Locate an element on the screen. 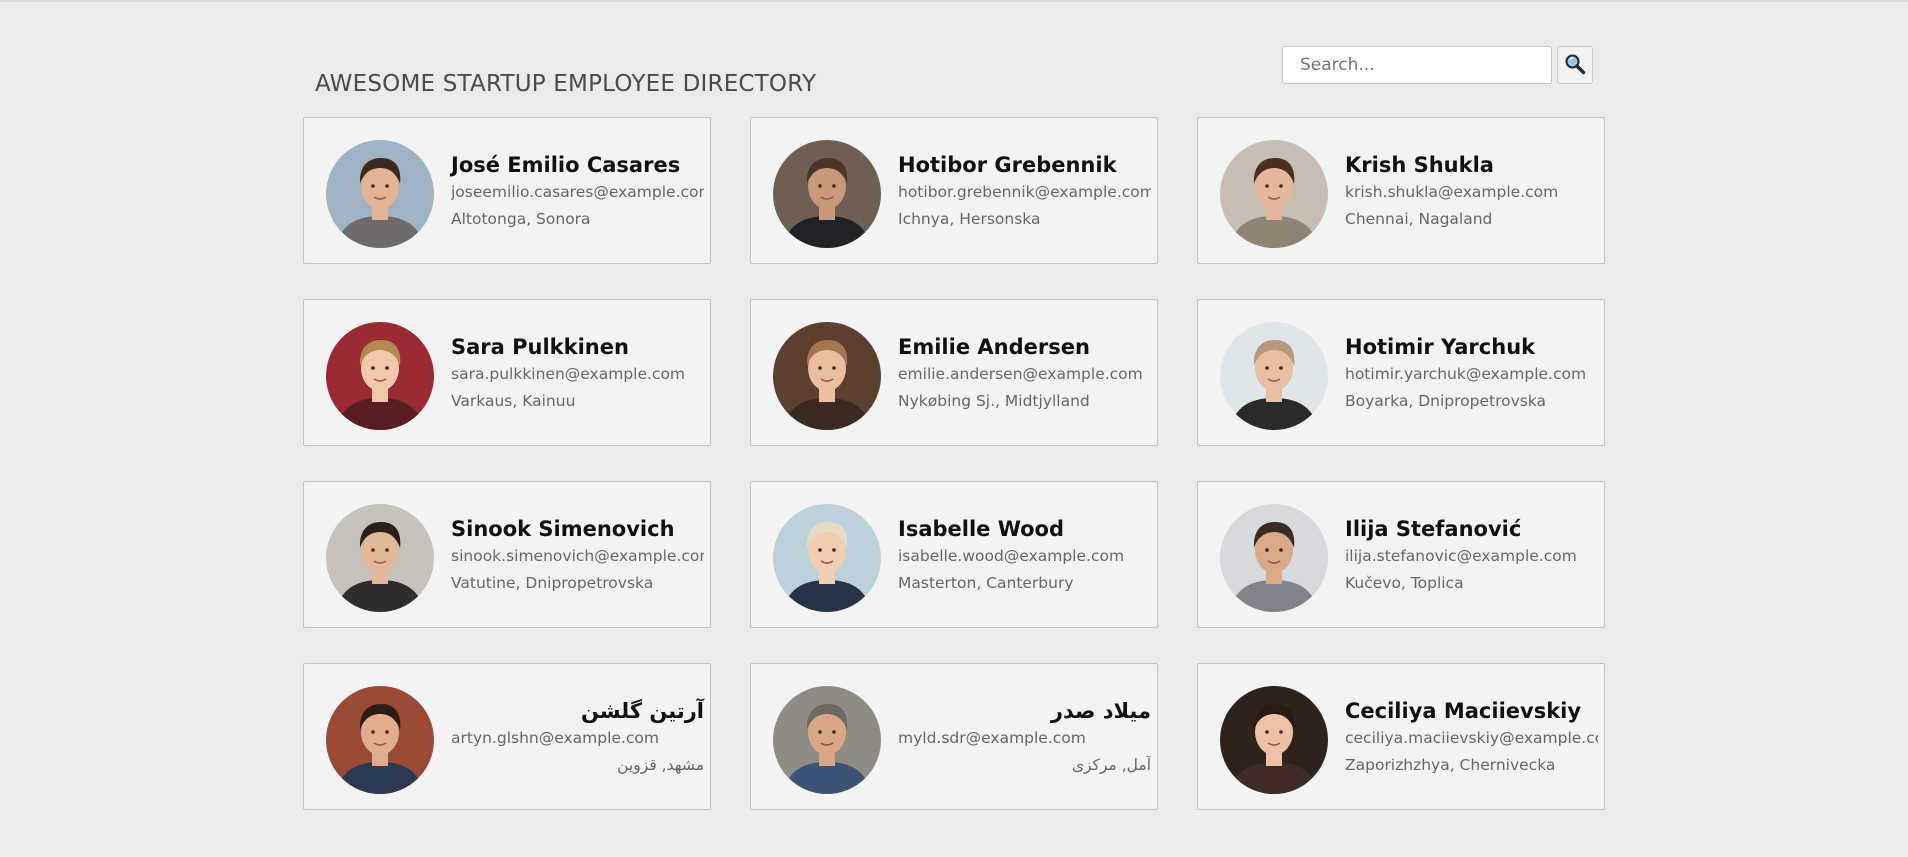 The height and width of the screenshot is (857, 1908). employee-email: sinook.simenovich@example.com is located at coordinates (577, 556).